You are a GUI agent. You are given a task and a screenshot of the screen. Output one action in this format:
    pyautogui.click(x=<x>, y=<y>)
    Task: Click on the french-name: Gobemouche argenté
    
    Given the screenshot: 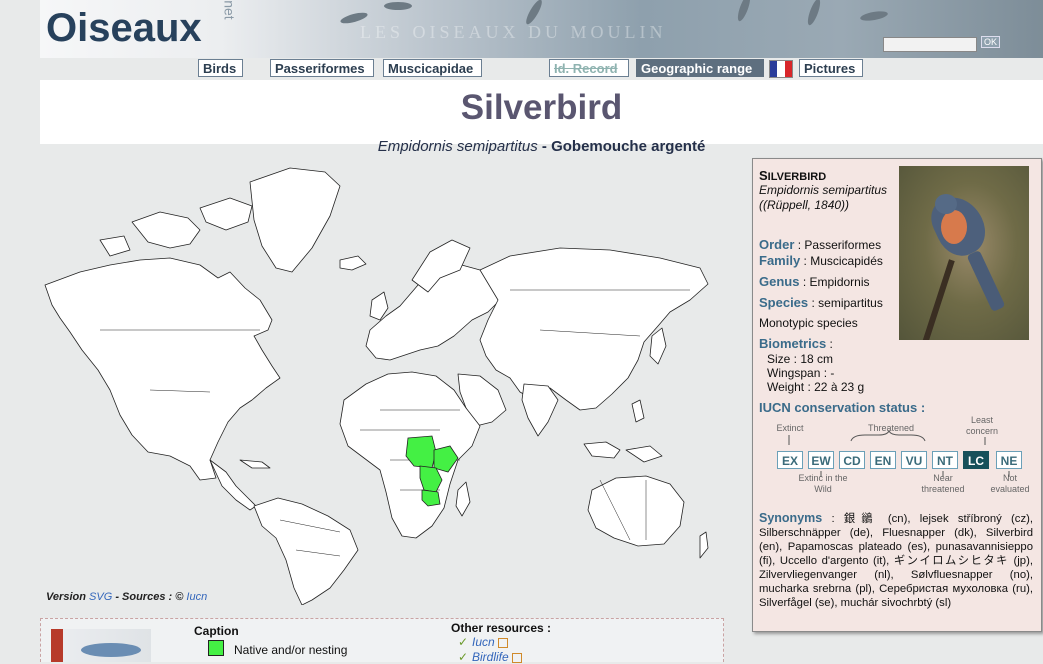 What is the action you would take?
    pyautogui.click(x=628, y=146)
    